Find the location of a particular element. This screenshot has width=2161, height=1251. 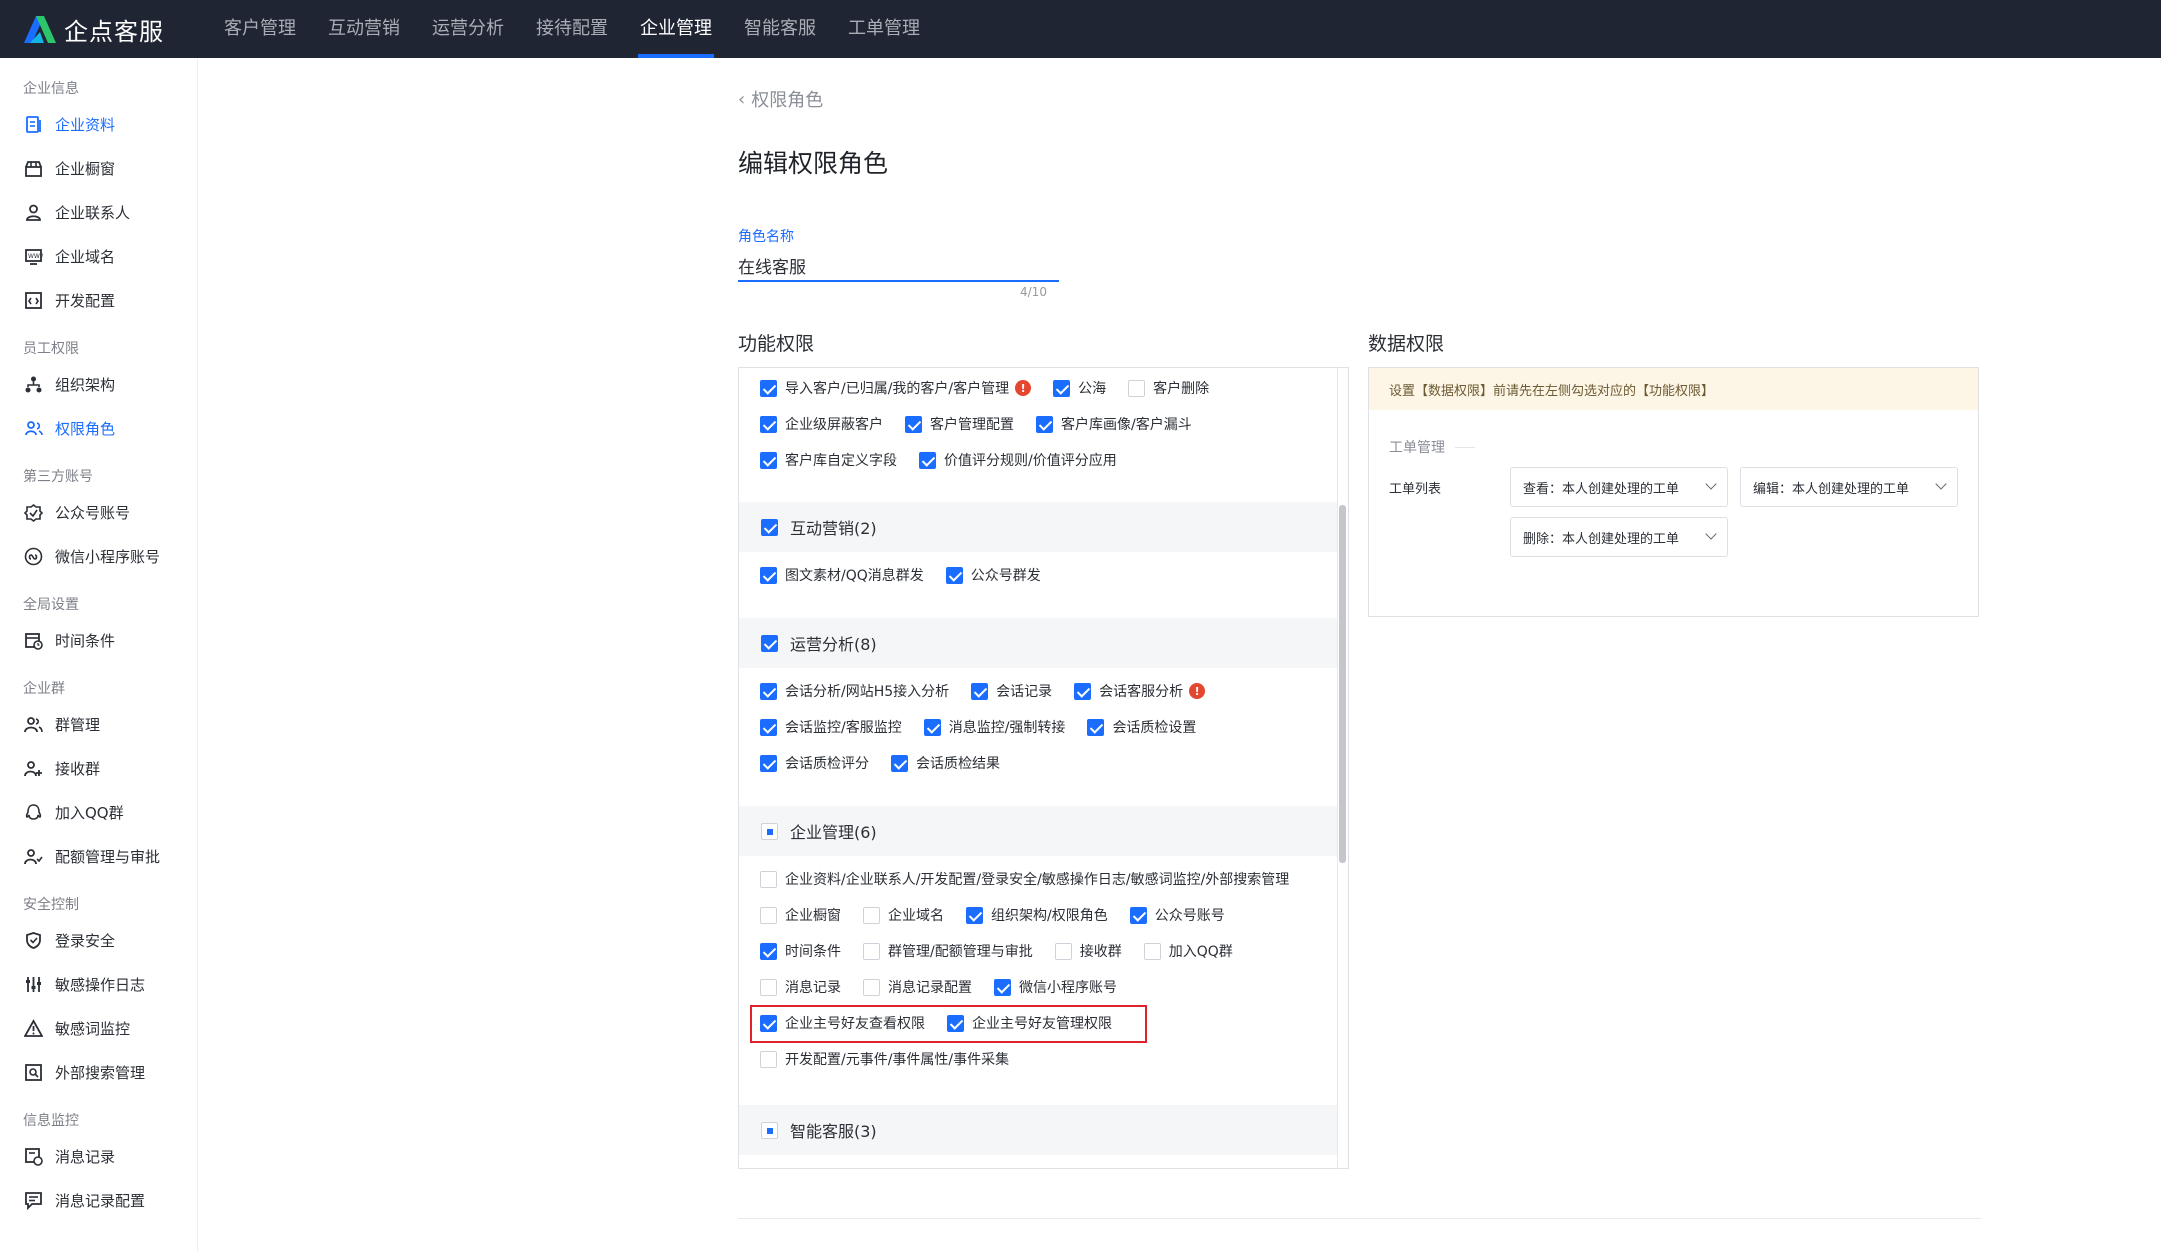

sidebar-item-label: 加入QQ群 is located at coordinates (89, 812).